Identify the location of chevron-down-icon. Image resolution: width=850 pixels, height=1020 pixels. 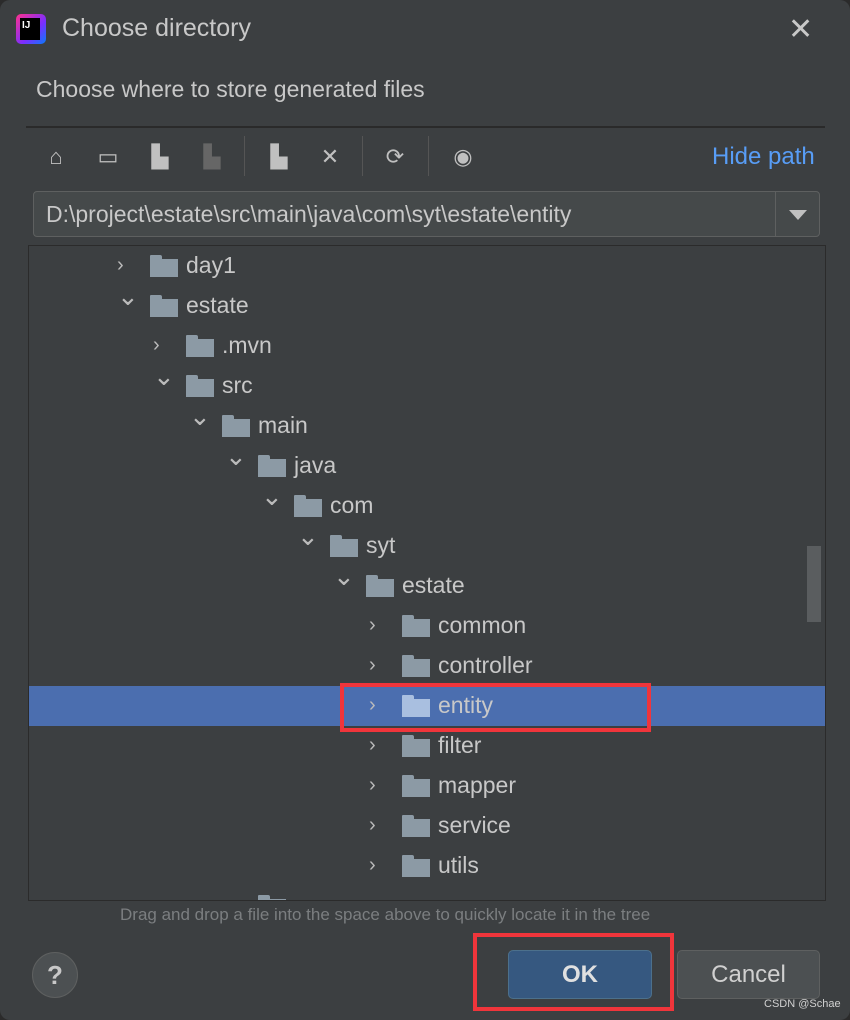
(797, 214).